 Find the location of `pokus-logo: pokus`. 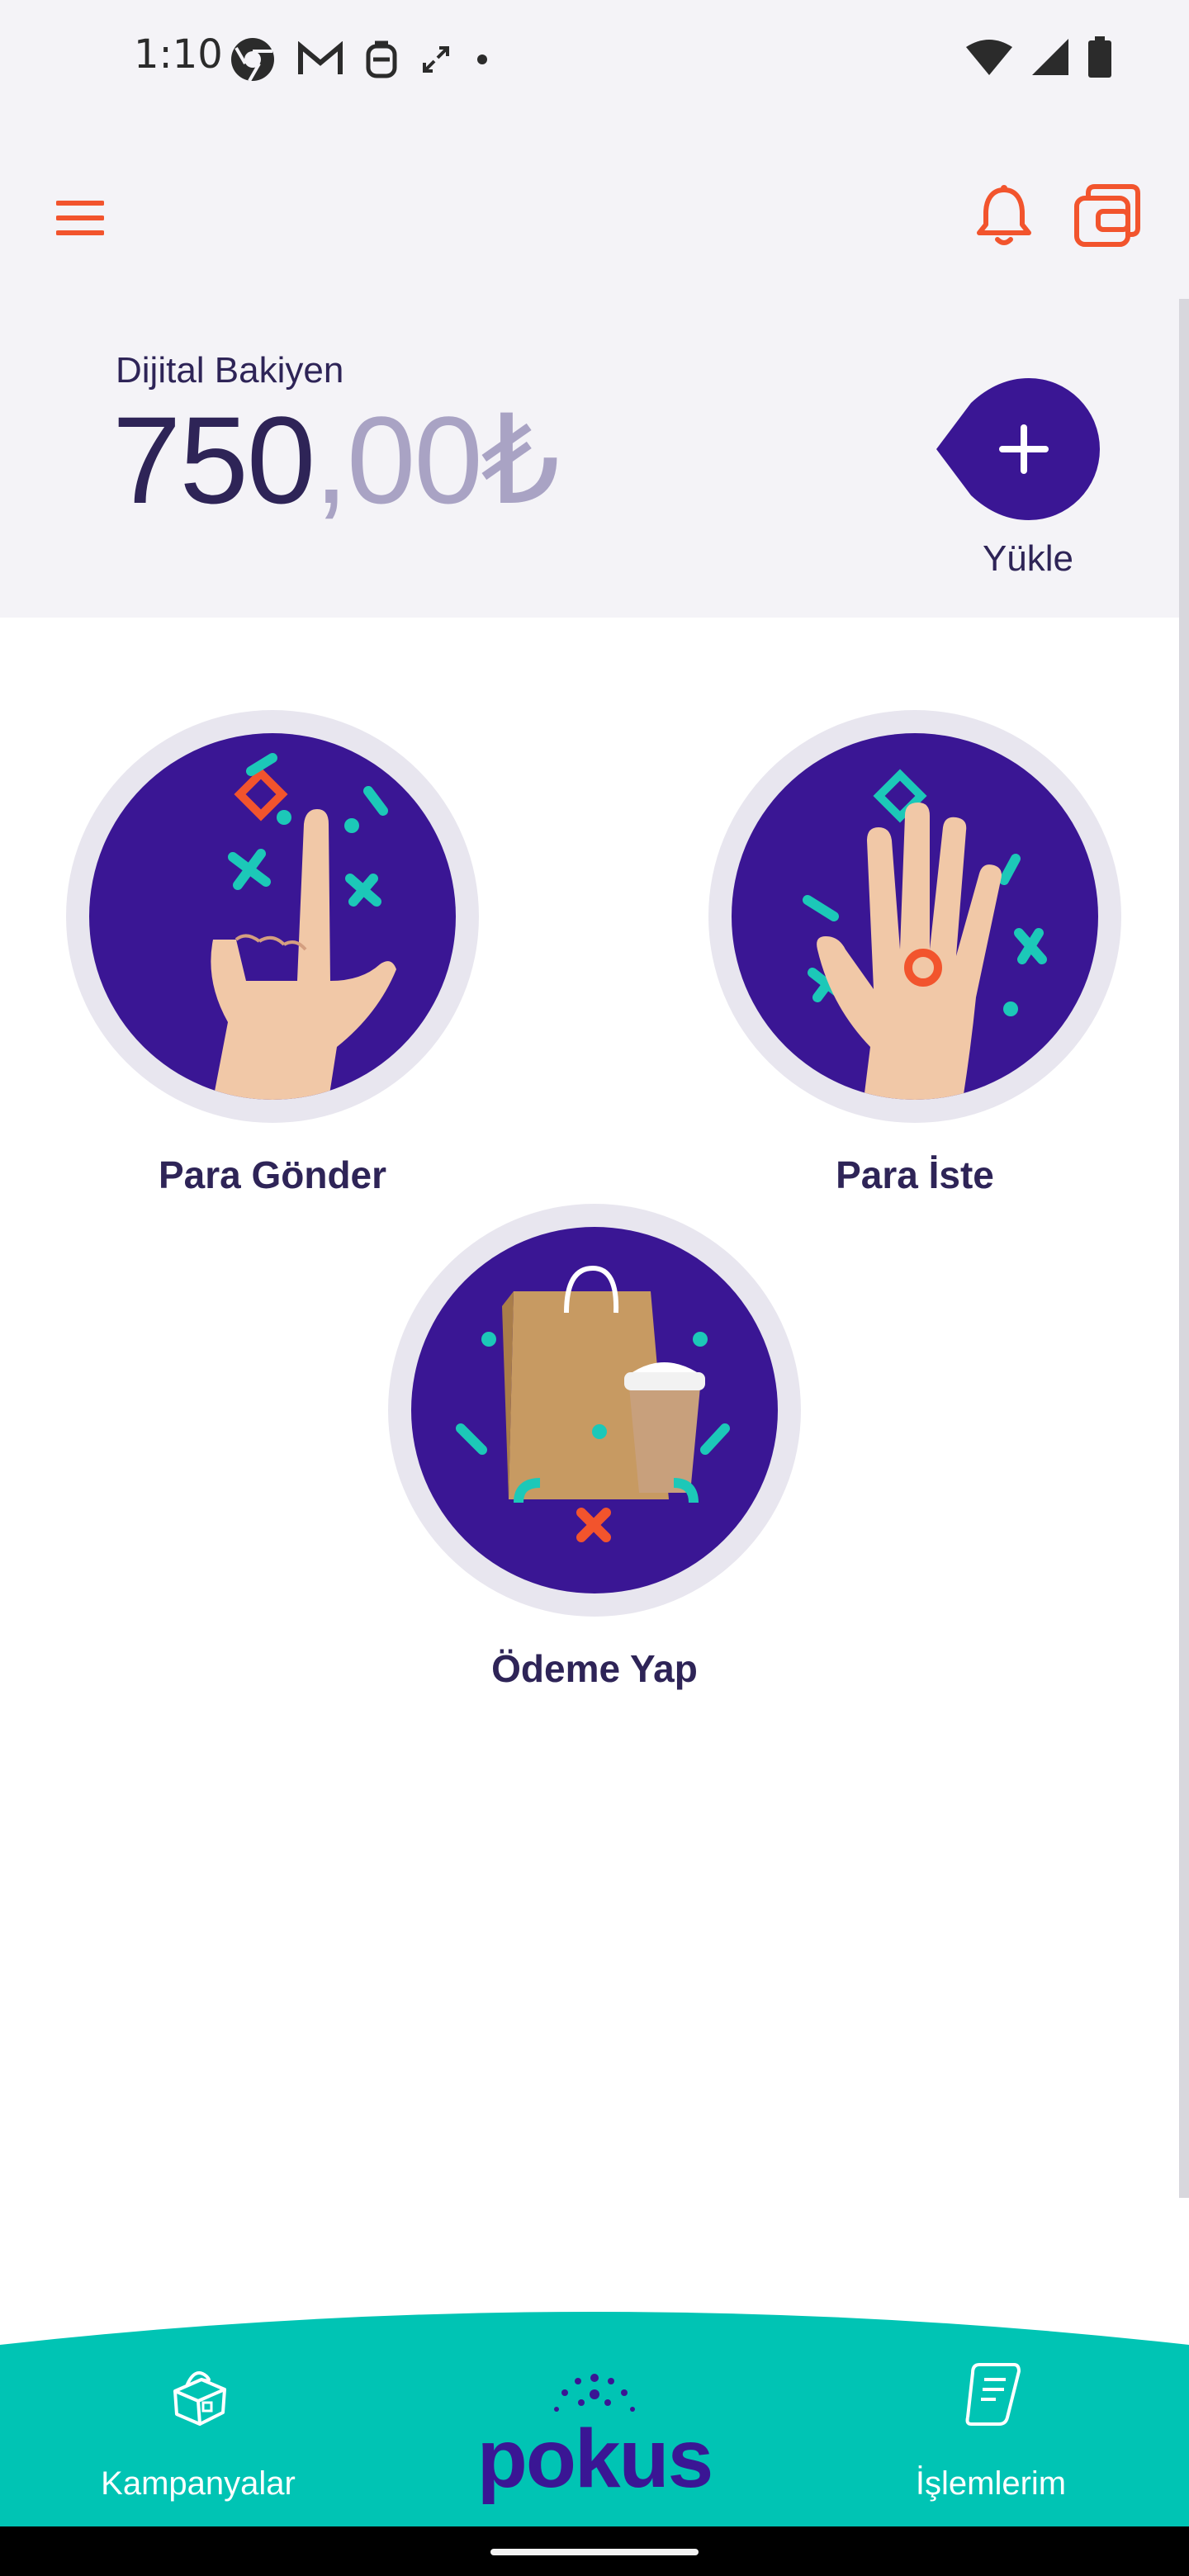

pokus-logo: pokus is located at coordinates (594, 2435).